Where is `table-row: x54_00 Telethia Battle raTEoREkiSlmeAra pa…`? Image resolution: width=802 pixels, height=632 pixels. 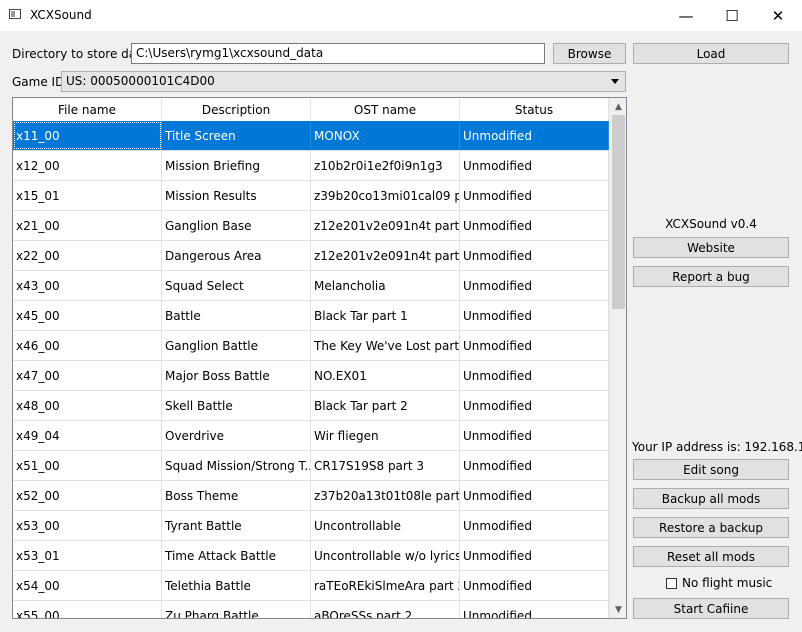 table-row: x54_00 Telethia Battle raTEoREkiSlmeAra pa… is located at coordinates (311, 586).